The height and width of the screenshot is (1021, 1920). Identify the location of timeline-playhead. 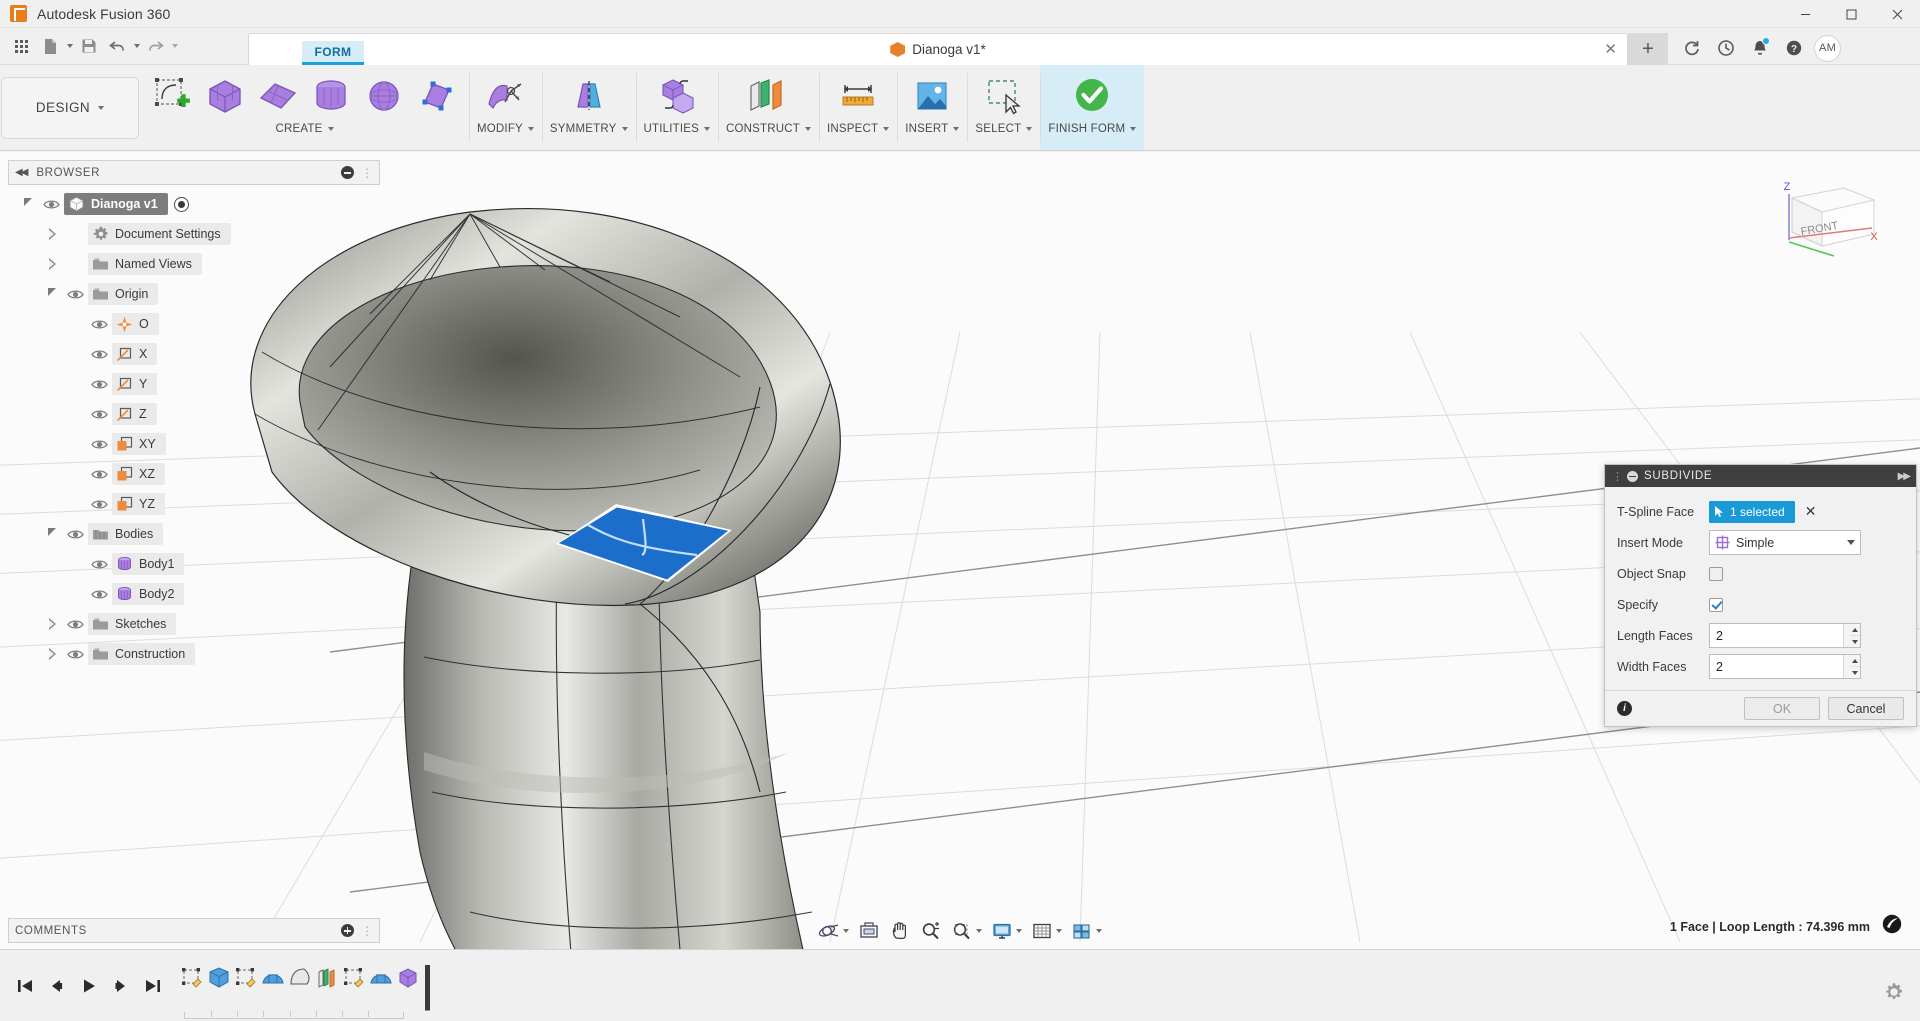
(427, 987).